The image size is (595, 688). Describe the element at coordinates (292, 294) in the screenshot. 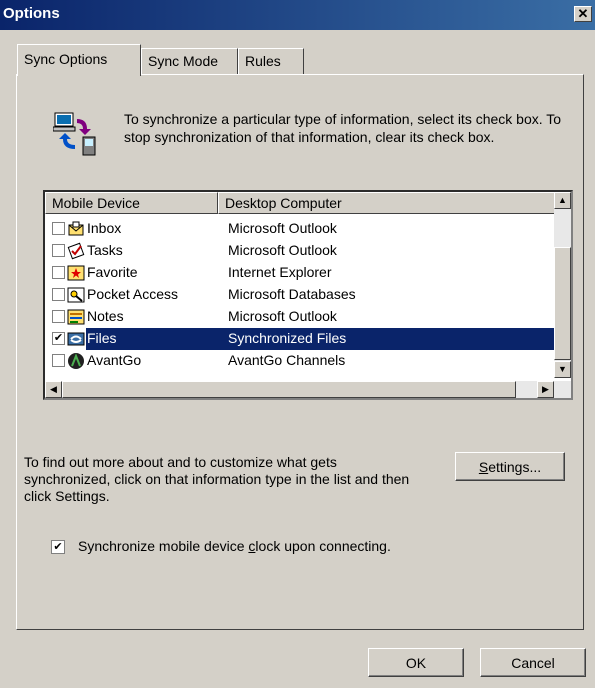

I see `desktop-name: Microsoft Databases` at that location.